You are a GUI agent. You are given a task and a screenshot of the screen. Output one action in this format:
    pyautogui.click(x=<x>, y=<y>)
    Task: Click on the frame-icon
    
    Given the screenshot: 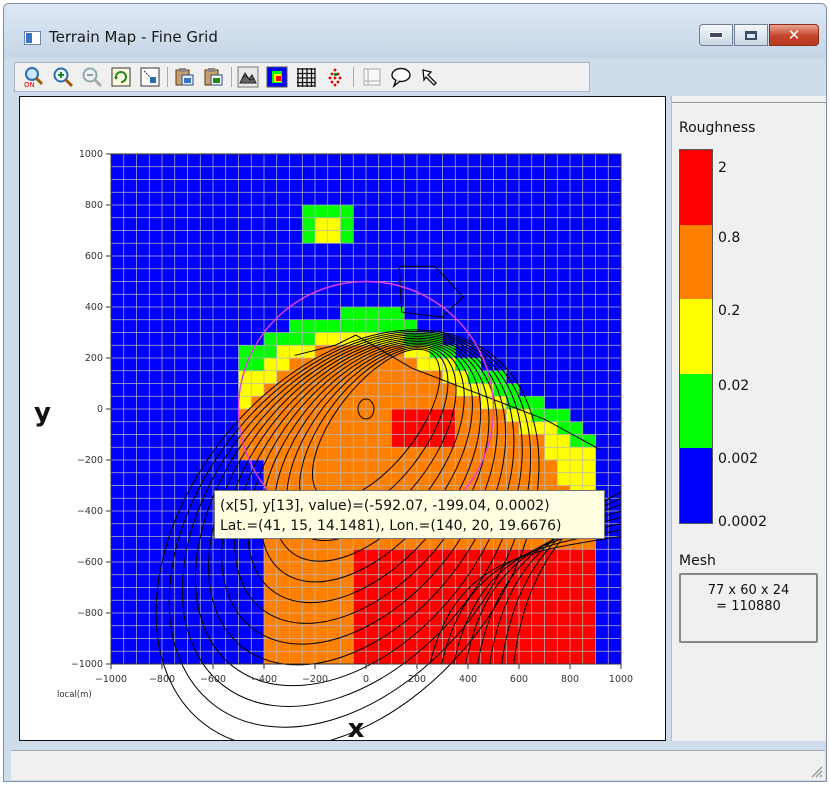 What is the action you would take?
    pyautogui.click(x=372, y=77)
    